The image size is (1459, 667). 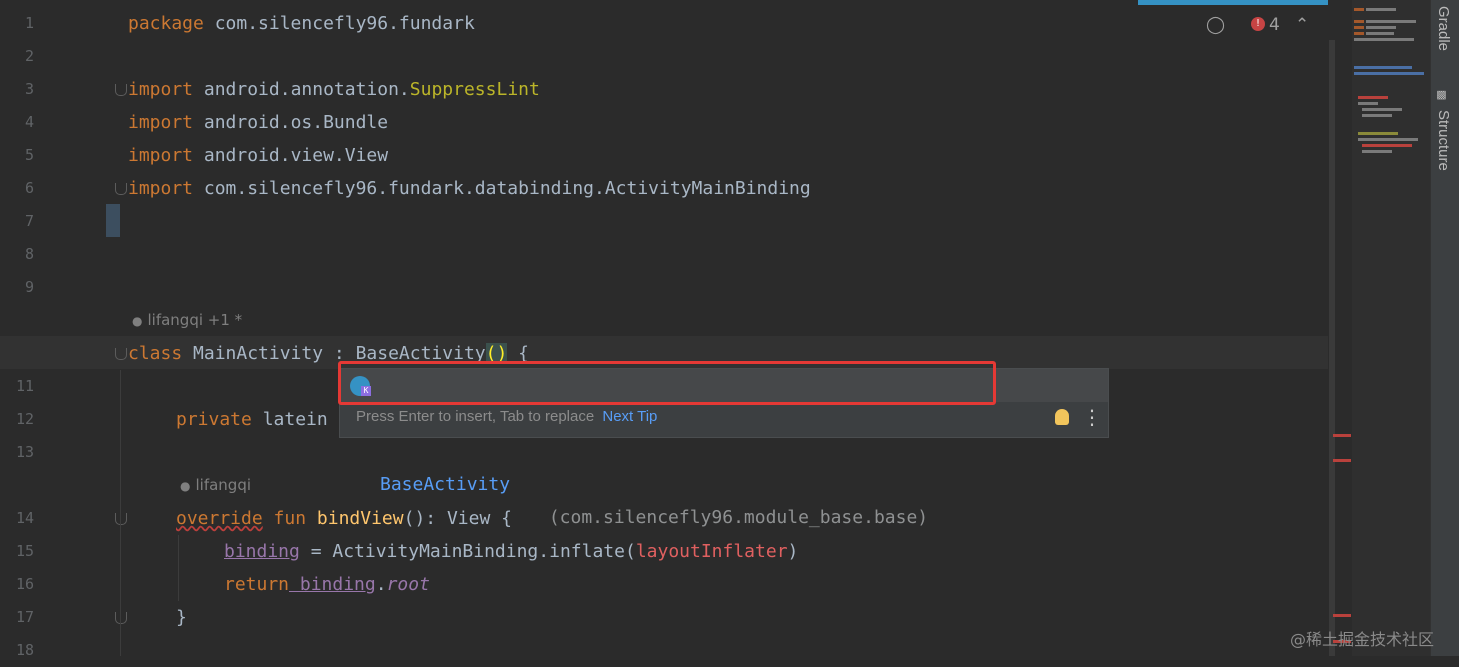 What do you see at coordinates (24, 584) in the screenshot?
I see `line-number: 16` at bounding box center [24, 584].